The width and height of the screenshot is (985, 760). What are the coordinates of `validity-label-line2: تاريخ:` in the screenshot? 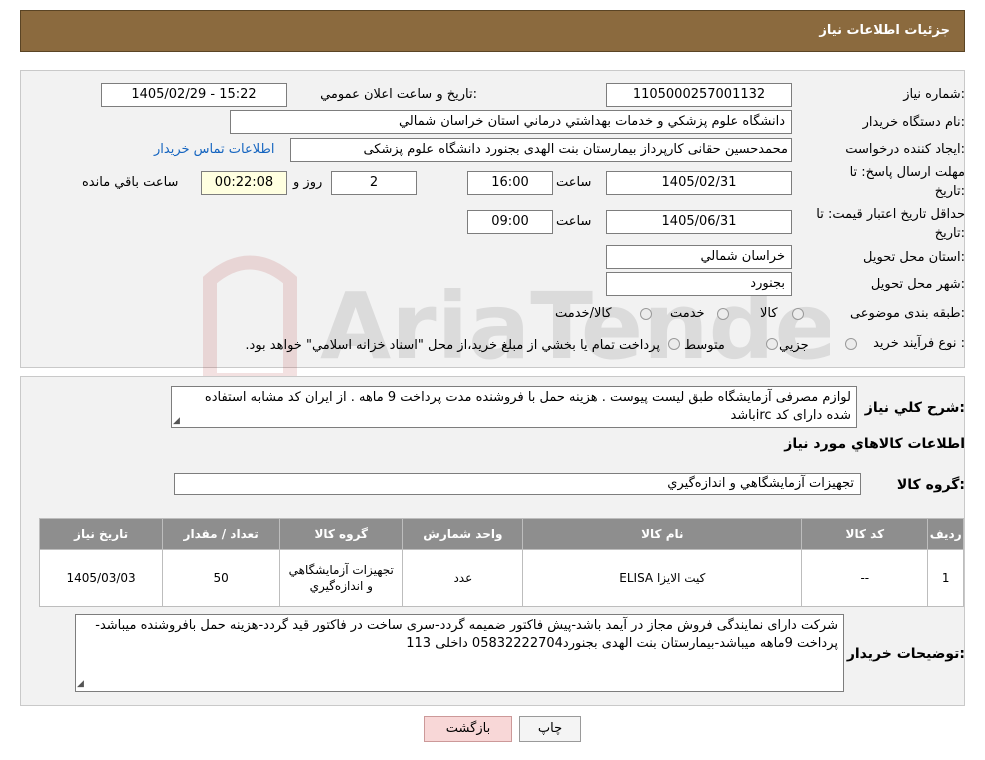 It's located at (949, 233).